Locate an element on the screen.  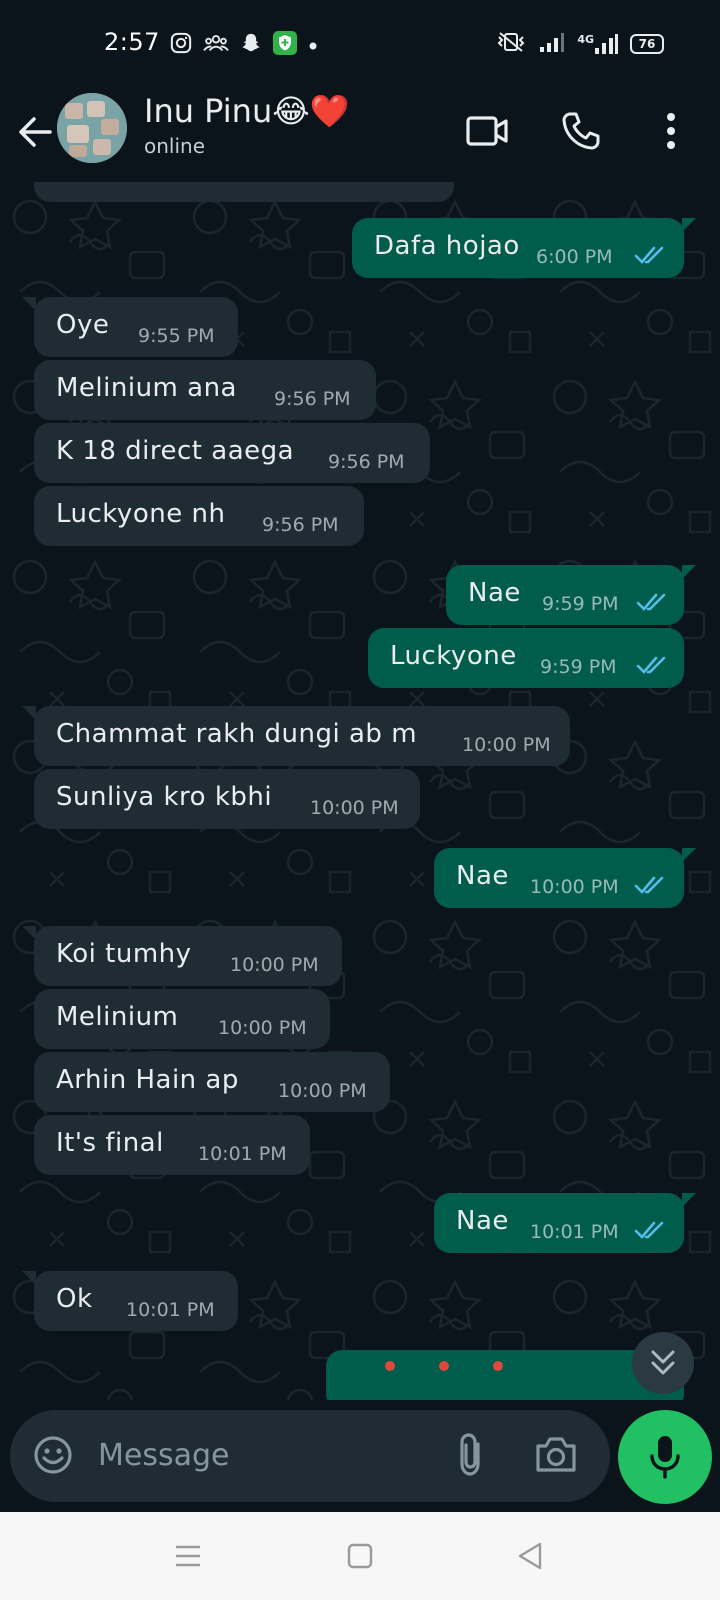
snapchat-icon is located at coordinates (251, 45).